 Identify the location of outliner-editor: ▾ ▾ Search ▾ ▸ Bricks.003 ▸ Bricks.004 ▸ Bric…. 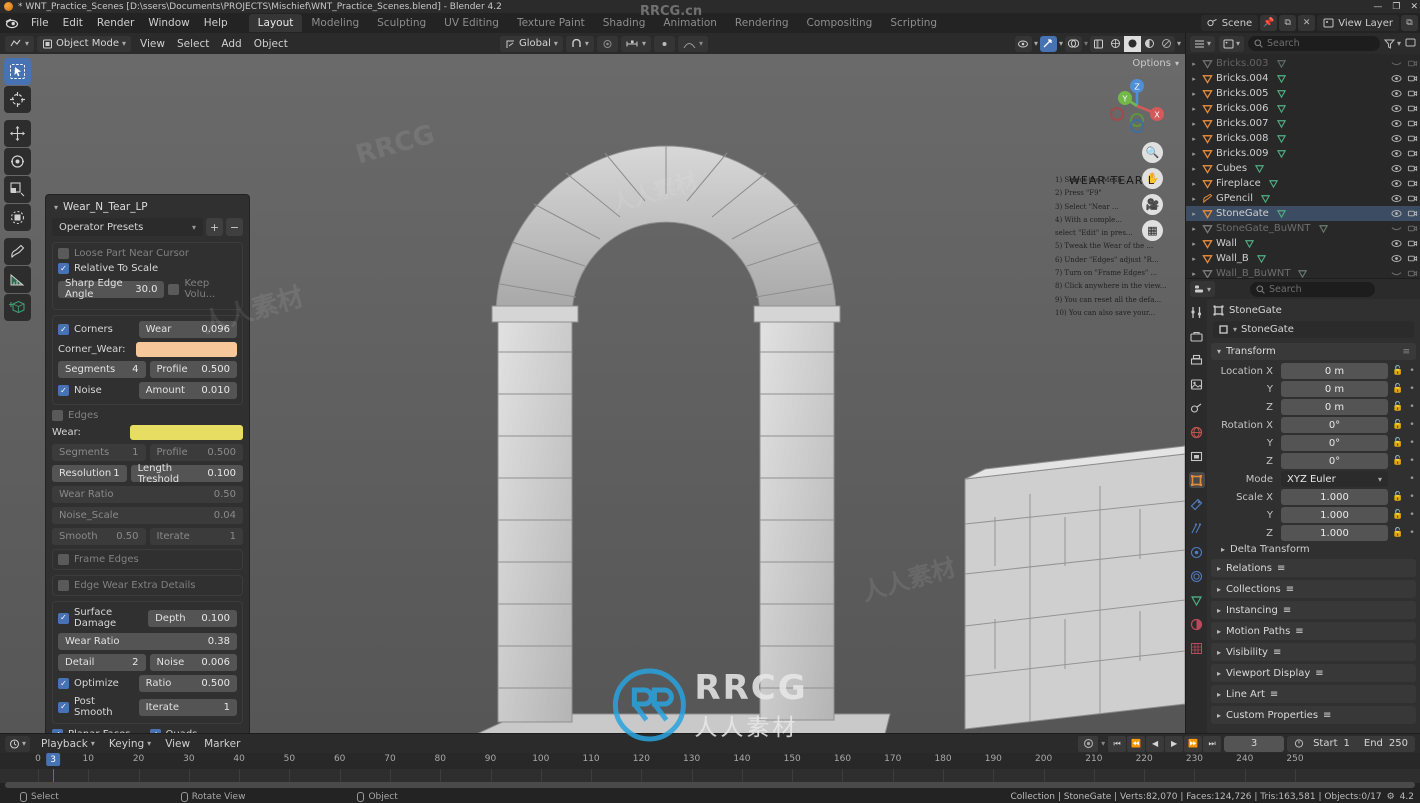
(1303, 155).